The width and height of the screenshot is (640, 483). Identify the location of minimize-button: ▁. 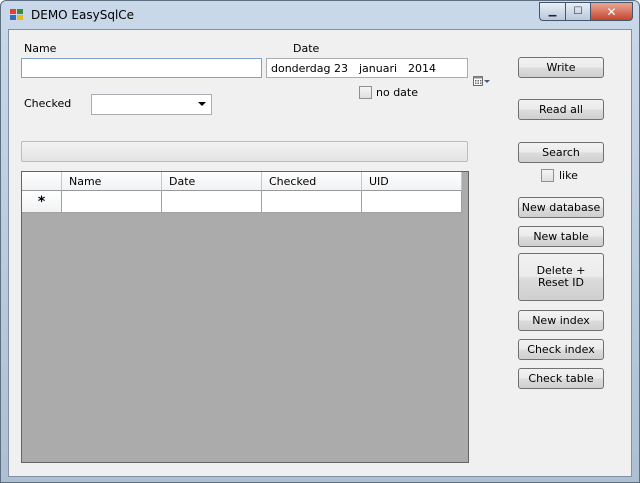
(552, 11).